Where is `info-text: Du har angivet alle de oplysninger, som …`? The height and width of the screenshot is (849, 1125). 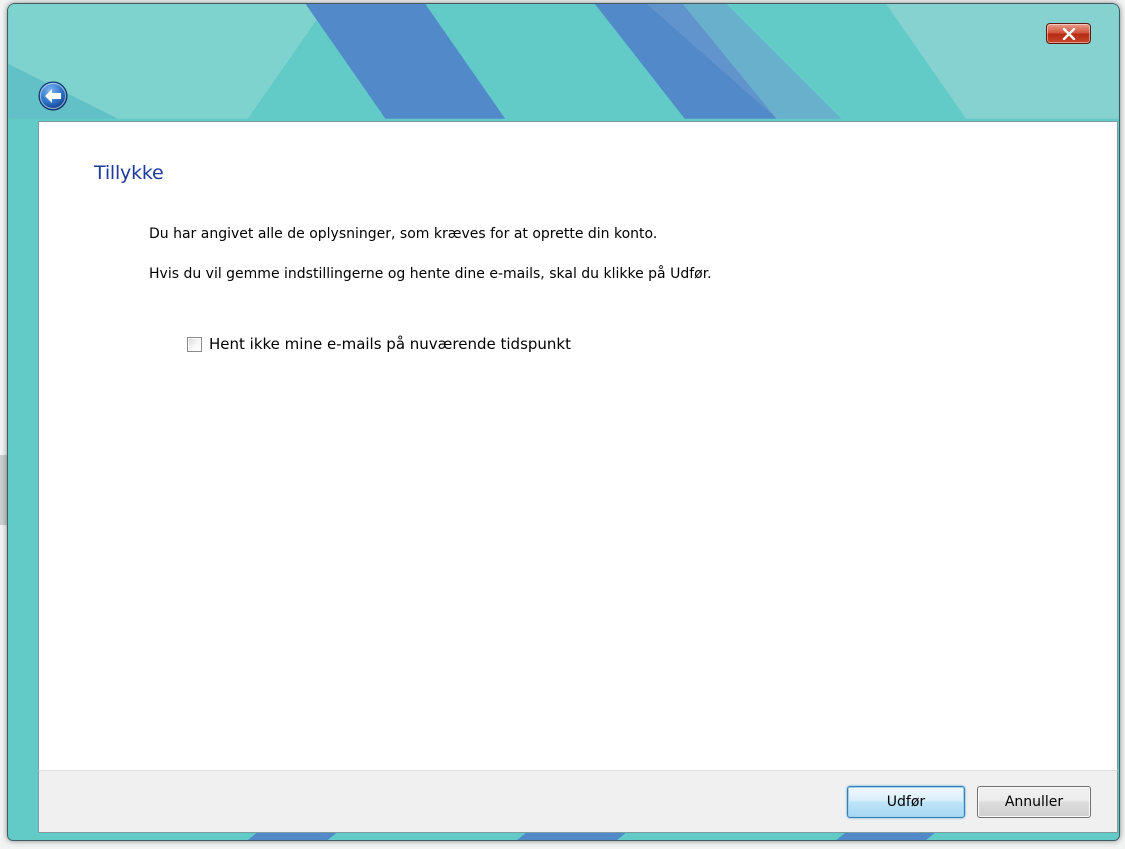
info-text: Du har angivet alle de oplysninger, som … is located at coordinates (403, 234).